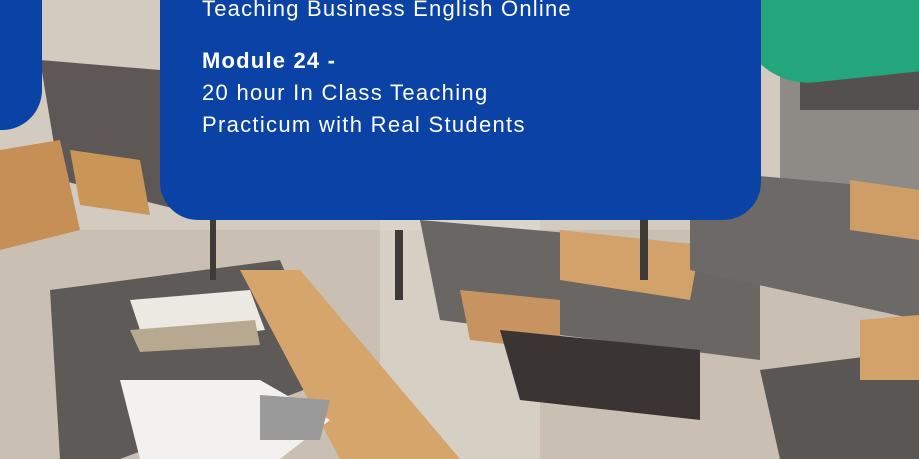 Image resolution: width=919 pixels, height=459 pixels. What do you see at coordinates (387, 10) in the screenshot?
I see `previous-module-title: Teaching Business English Online` at bounding box center [387, 10].